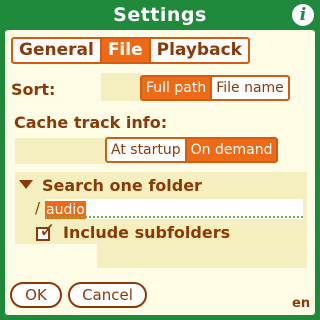 The width and height of the screenshot is (320, 320). I want to click on locale-indicator: en, so click(301, 303).